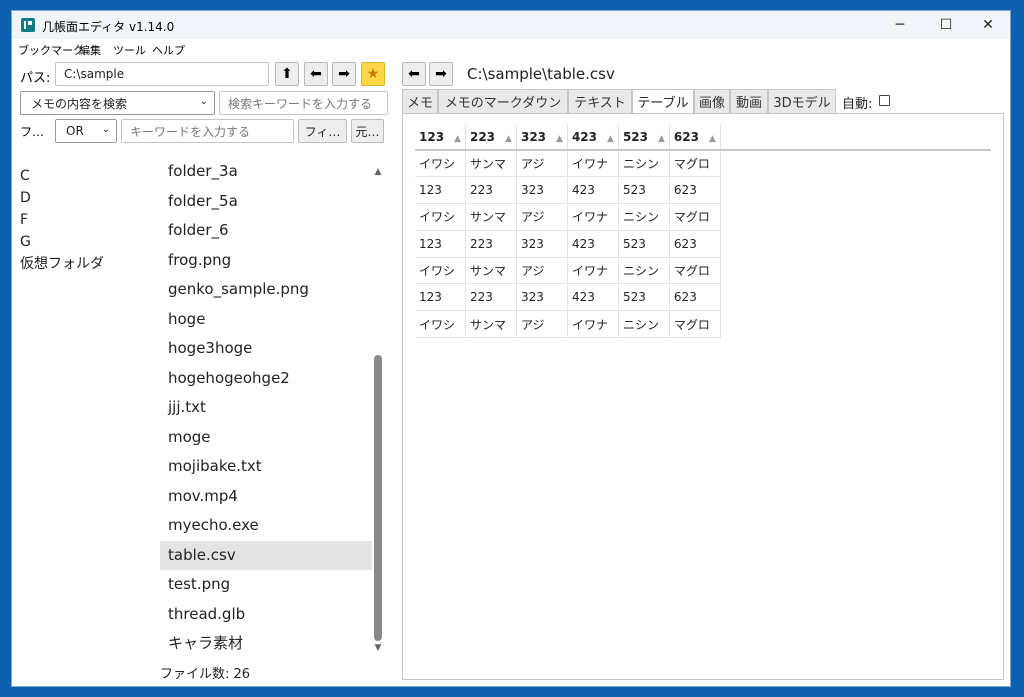  Describe the element at coordinates (287, 74) in the screenshot. I see `up-arrow-icon: ⬆` at that location.